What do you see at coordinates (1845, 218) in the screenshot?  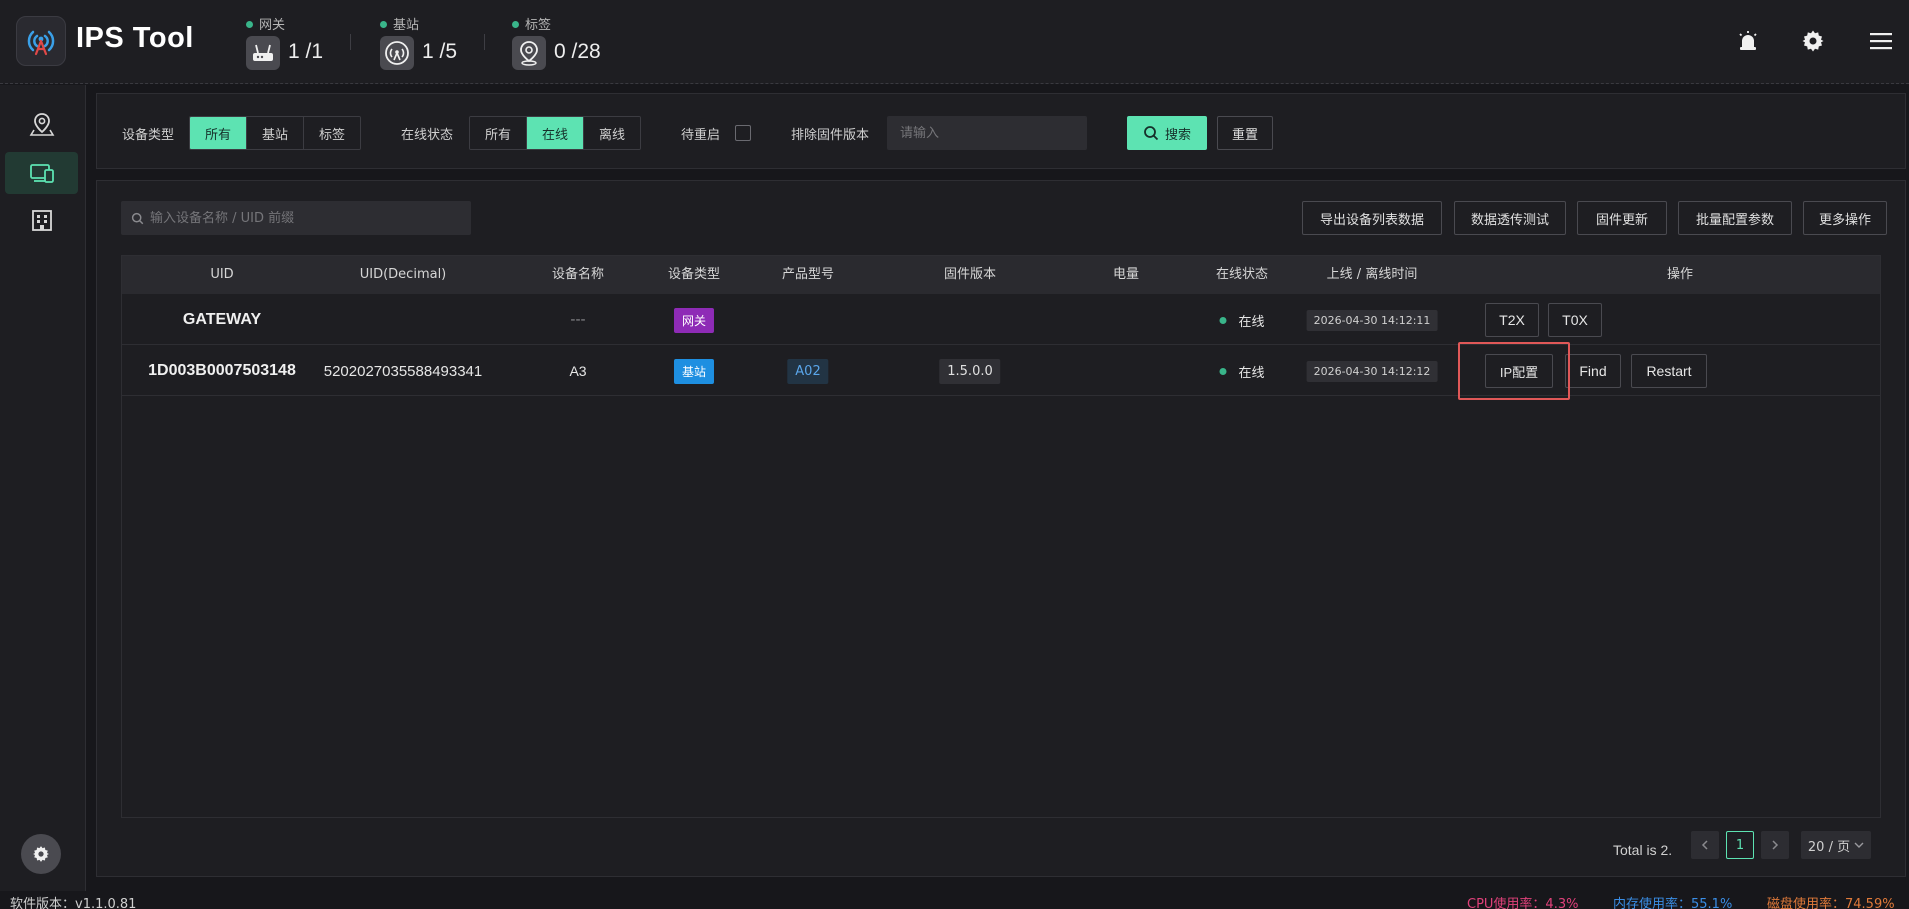 I see `more-actions-button: 更多操作` at bounding box center [1845, 218].